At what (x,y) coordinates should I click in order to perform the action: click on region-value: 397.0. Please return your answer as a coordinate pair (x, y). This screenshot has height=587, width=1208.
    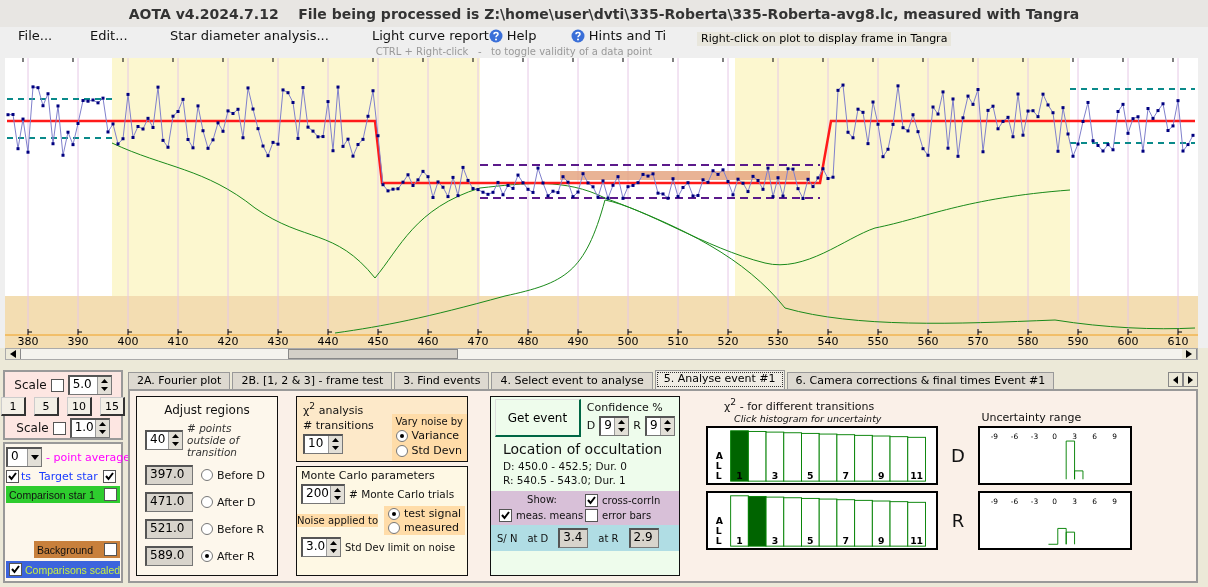
    Looking at the image, I should click on (169, 475).